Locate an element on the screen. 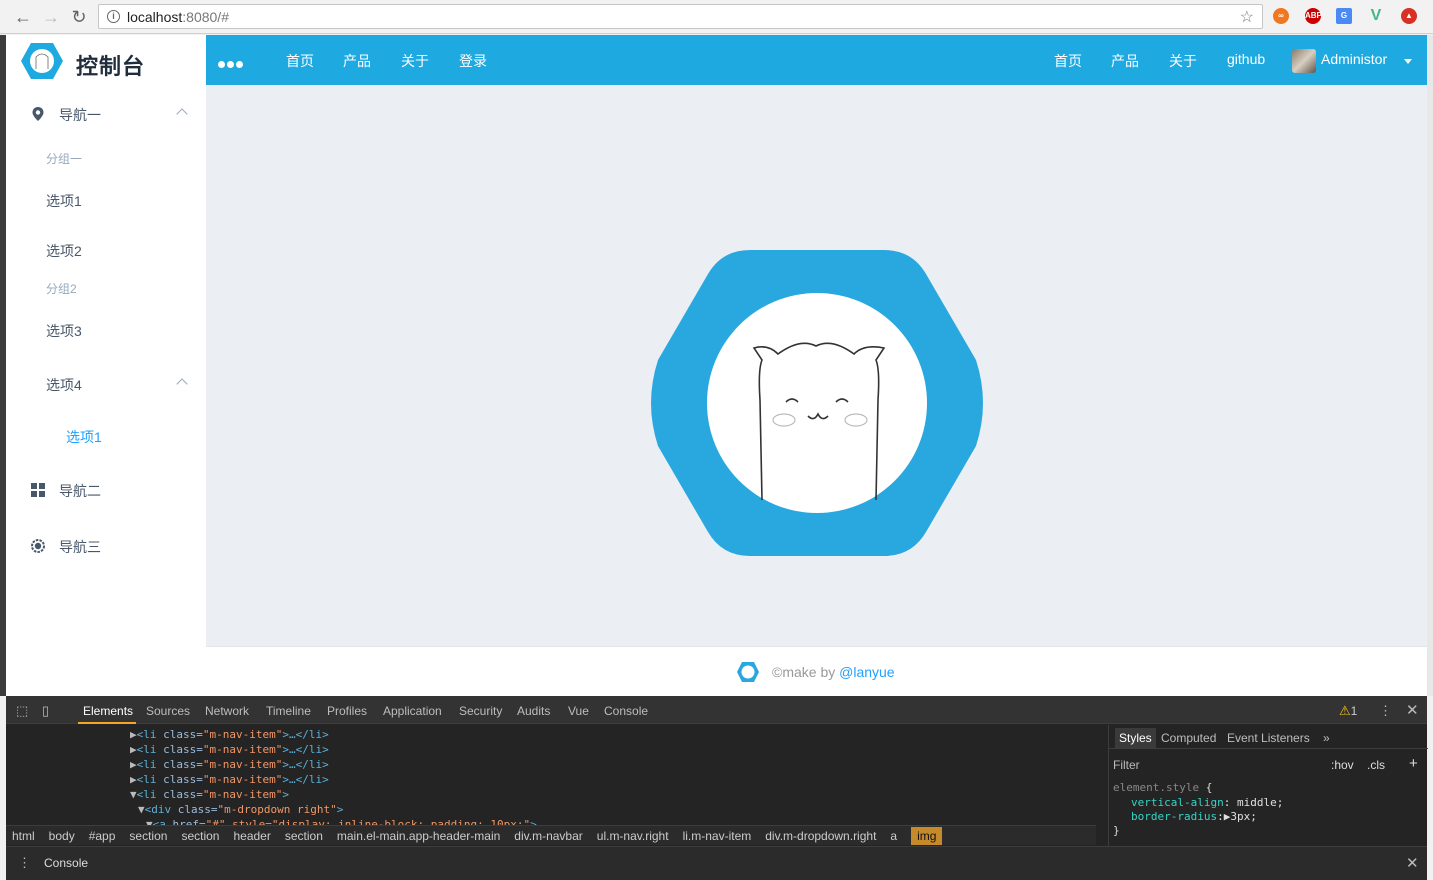 The width and height of the screenshot is (1433, 880). tab-timeline: Timeline is located at coordinates (288, 711).